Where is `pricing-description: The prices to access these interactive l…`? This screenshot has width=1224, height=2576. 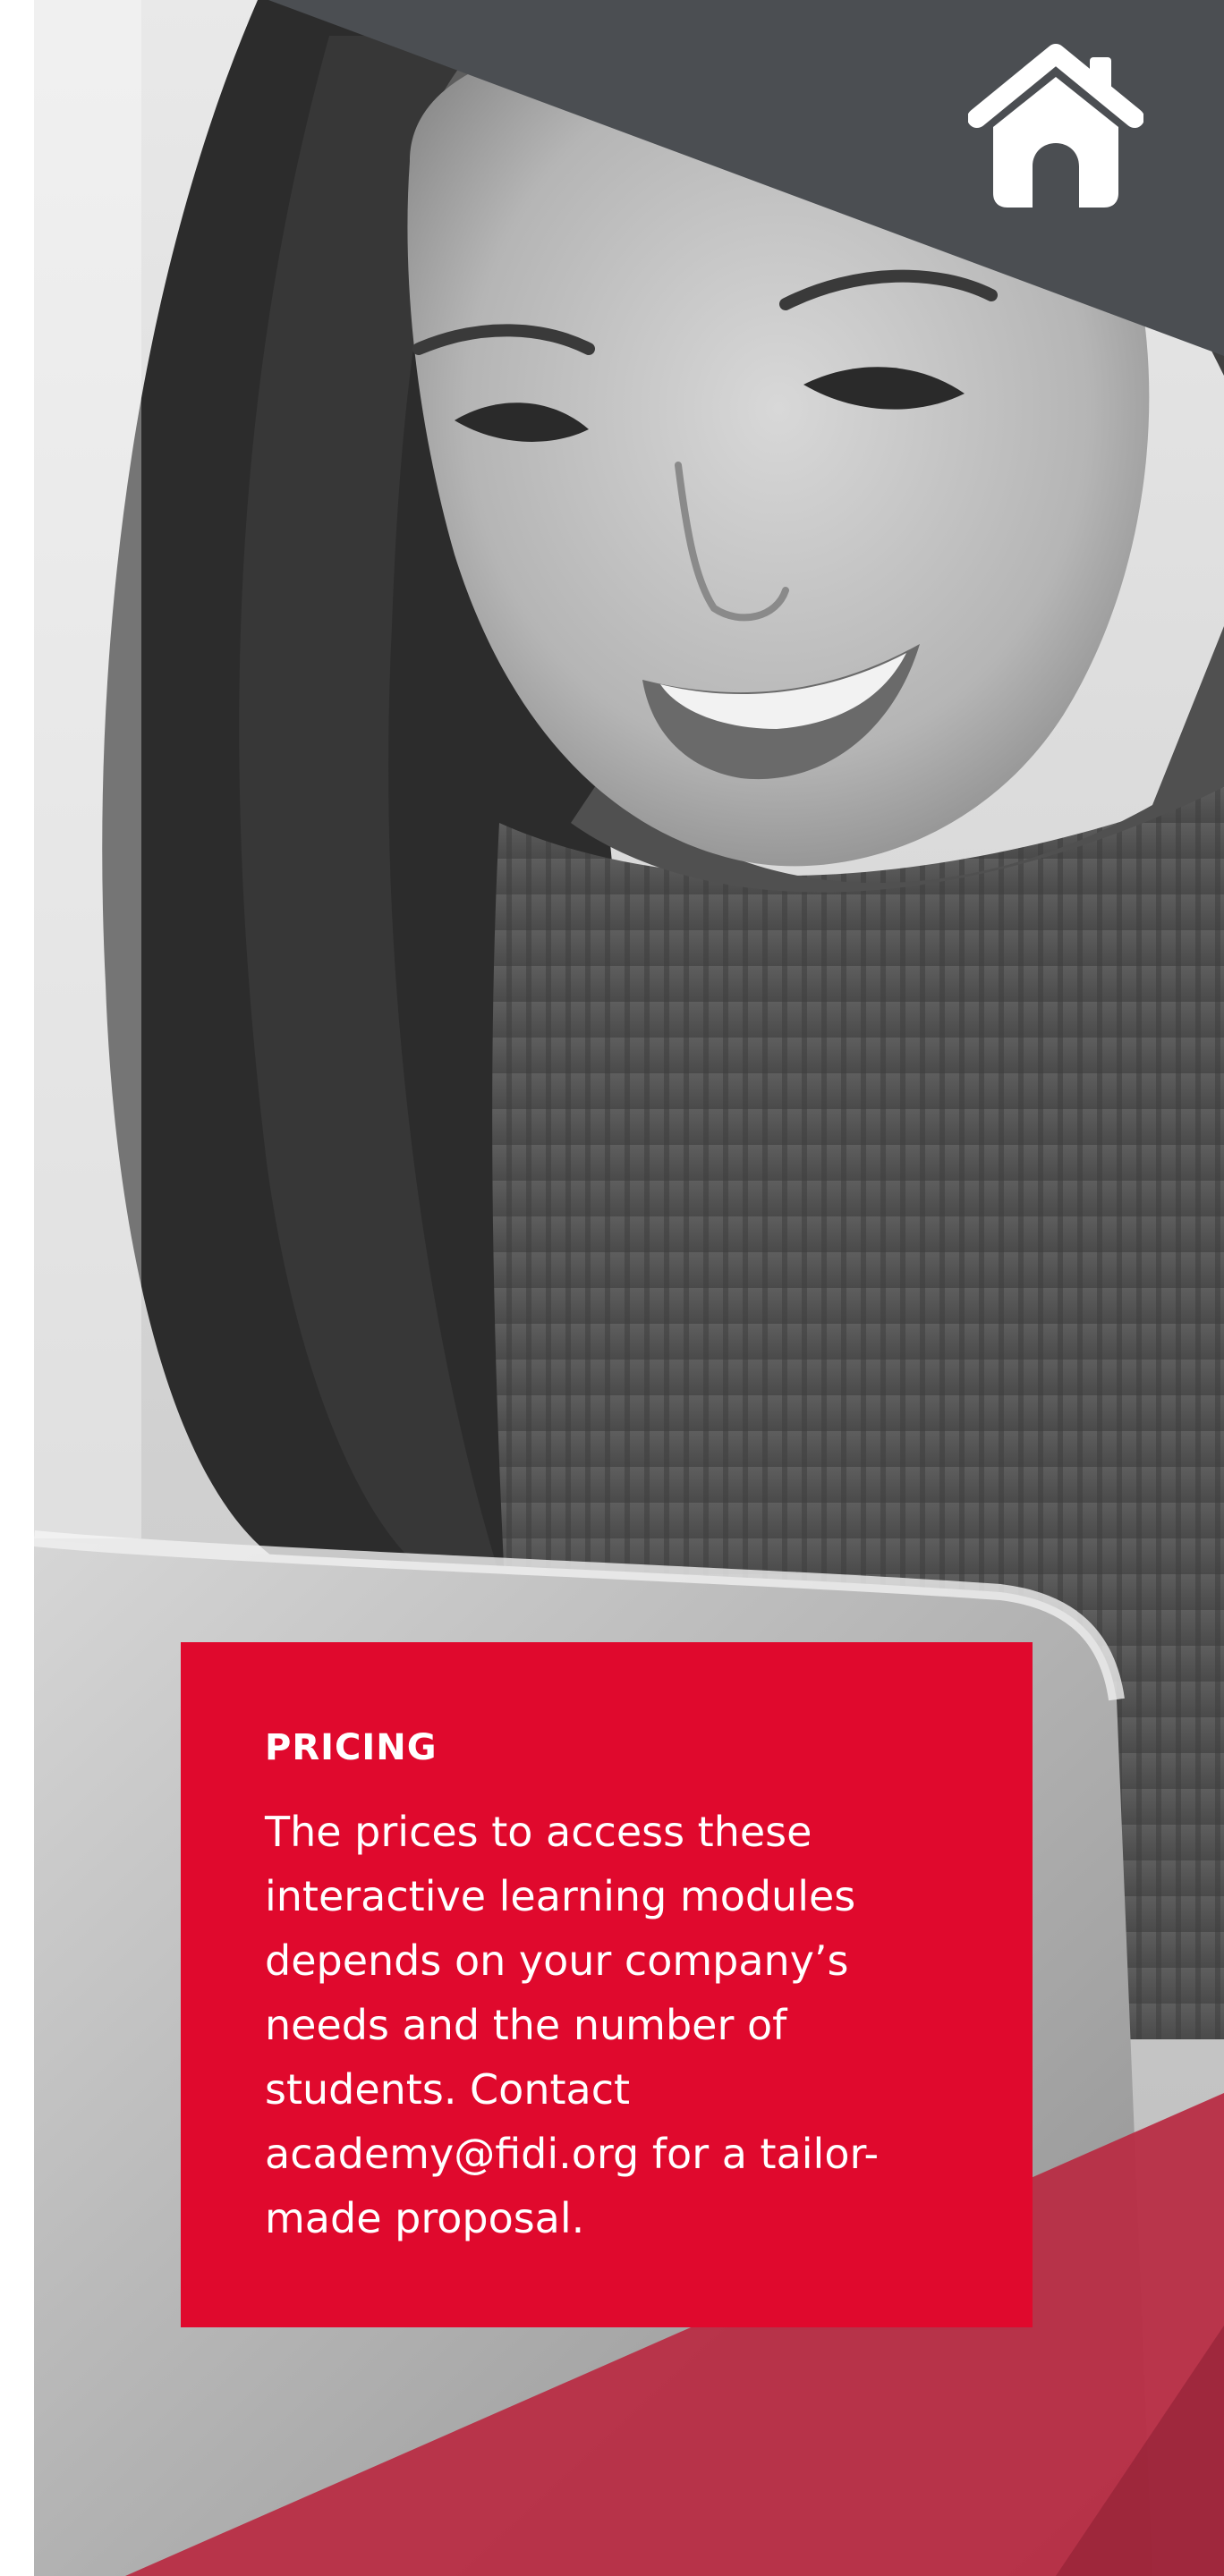
pricing-description: The prices to access these interactive l… is located at coordinates (614, 2025).